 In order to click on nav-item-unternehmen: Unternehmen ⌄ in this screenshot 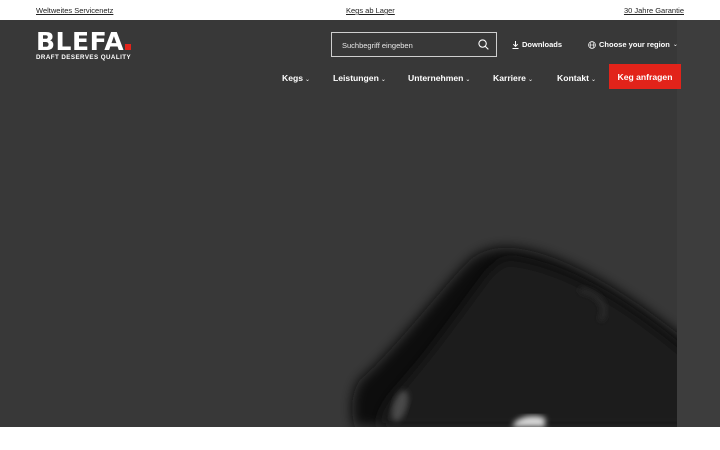, I will do `click(439, 78)`.